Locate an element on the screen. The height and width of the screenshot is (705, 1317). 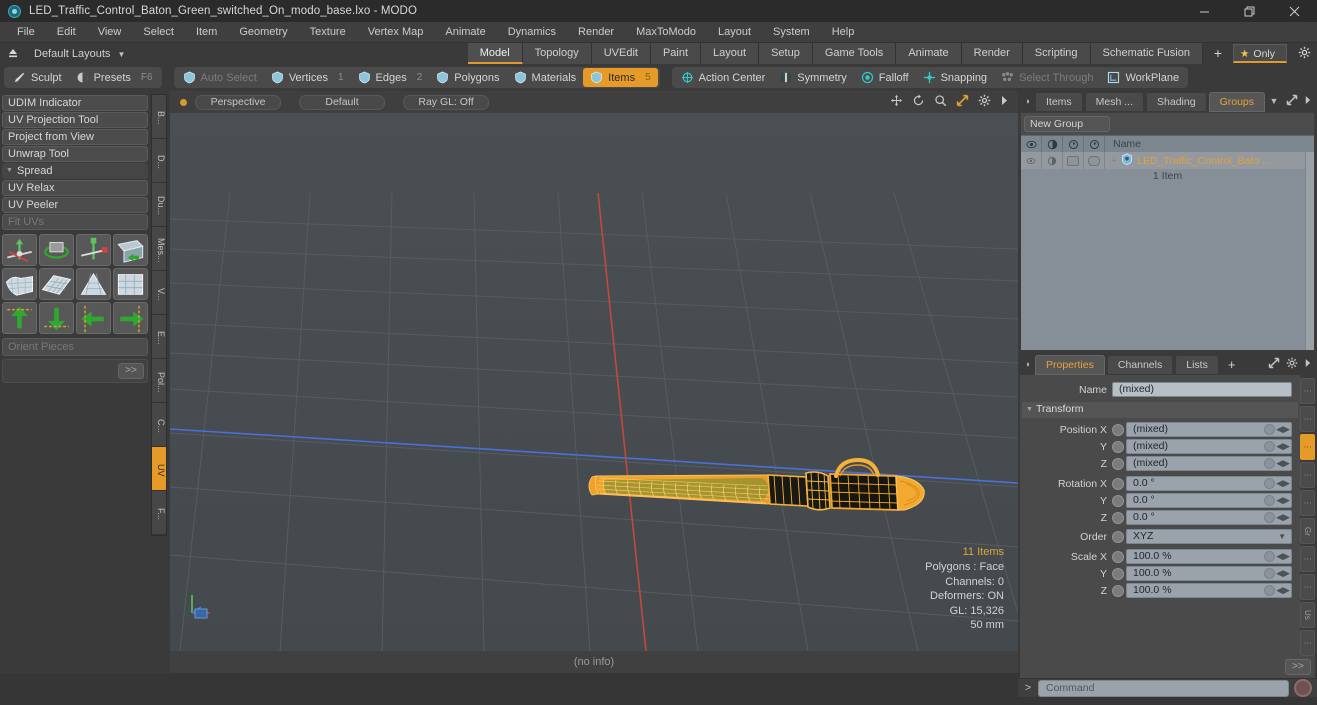
tool-button-action-center: Action Center is located at coordinates (723, 77).